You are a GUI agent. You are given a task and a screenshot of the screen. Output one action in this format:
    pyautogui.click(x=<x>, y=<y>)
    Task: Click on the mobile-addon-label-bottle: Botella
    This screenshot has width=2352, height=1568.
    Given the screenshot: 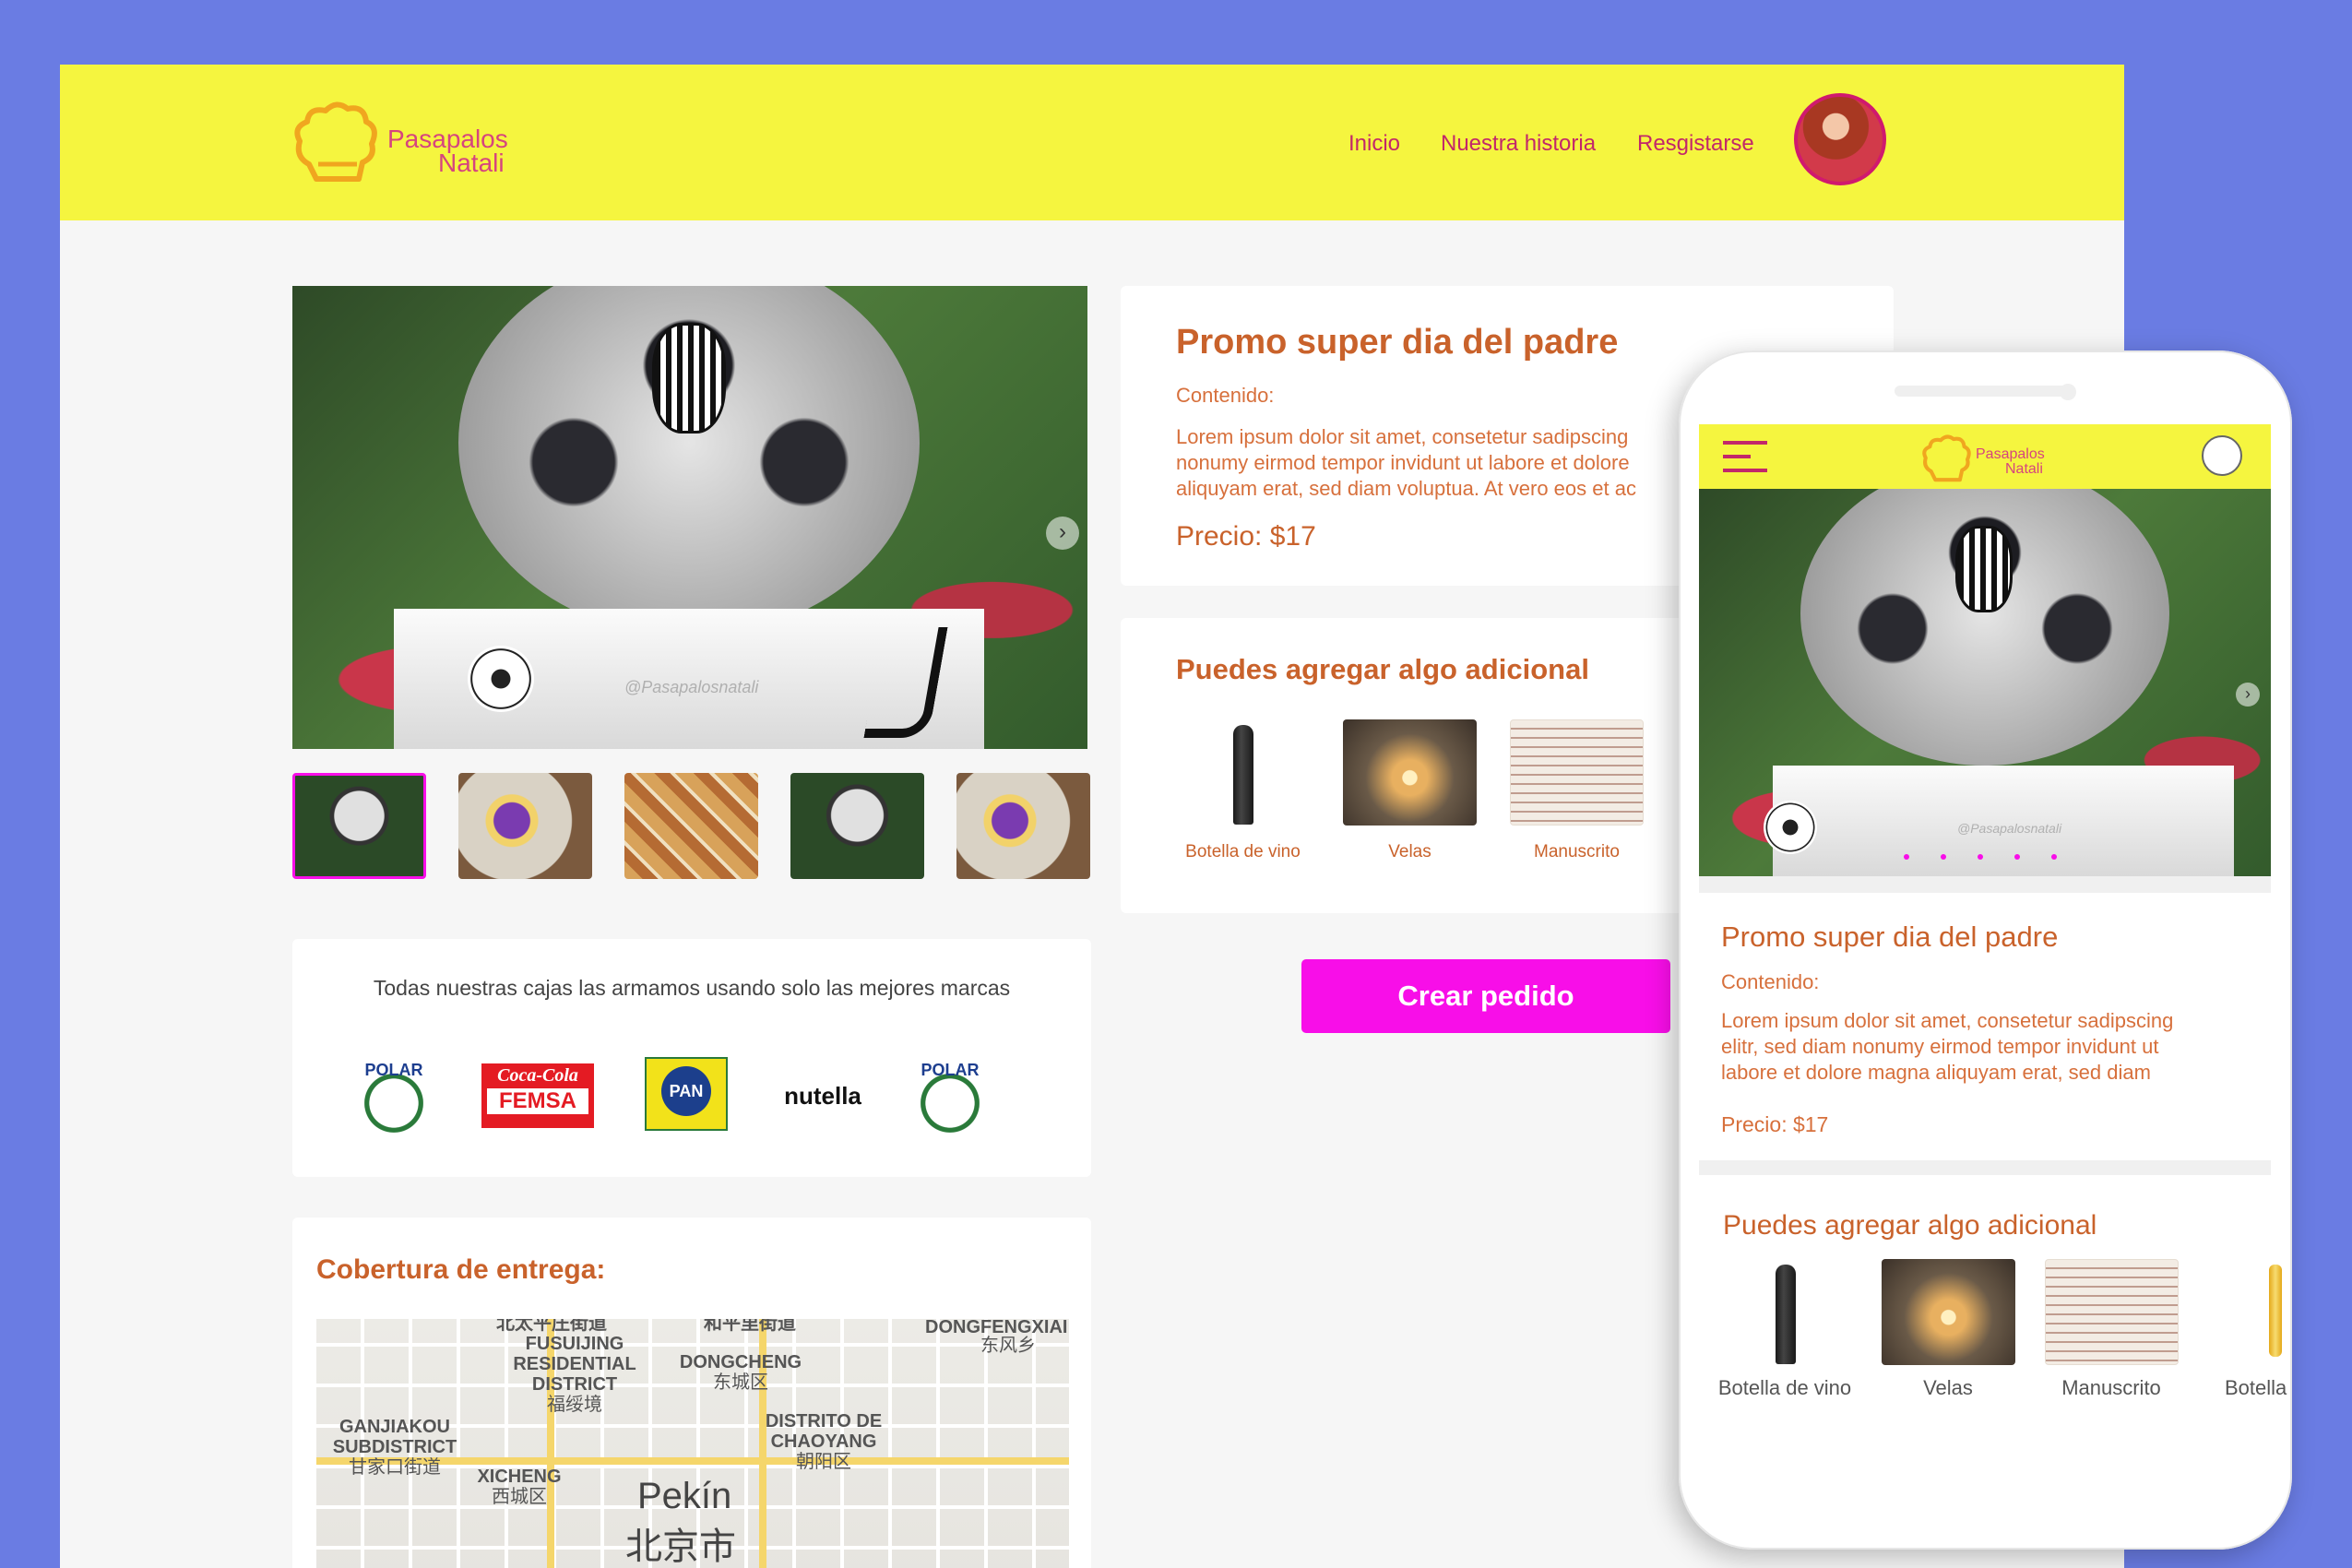 What is the action you would take?
    pyautogui.click(x=2256, y=1387)
    